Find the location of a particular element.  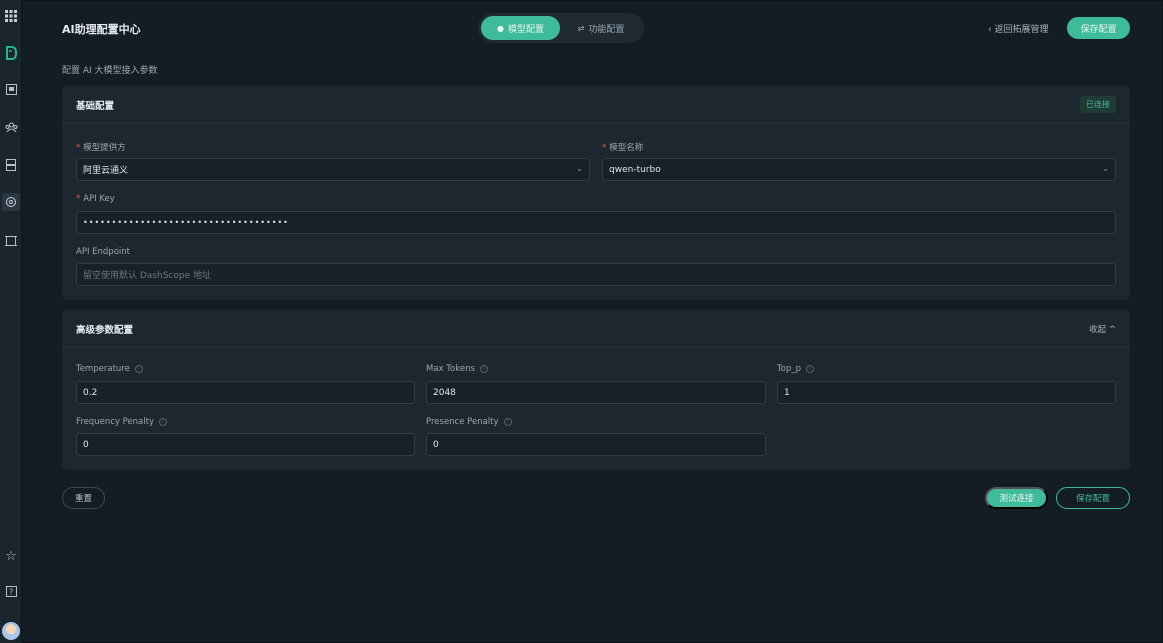

endpoint-label-text: API Endpoint is located at coordinates (103, 252).